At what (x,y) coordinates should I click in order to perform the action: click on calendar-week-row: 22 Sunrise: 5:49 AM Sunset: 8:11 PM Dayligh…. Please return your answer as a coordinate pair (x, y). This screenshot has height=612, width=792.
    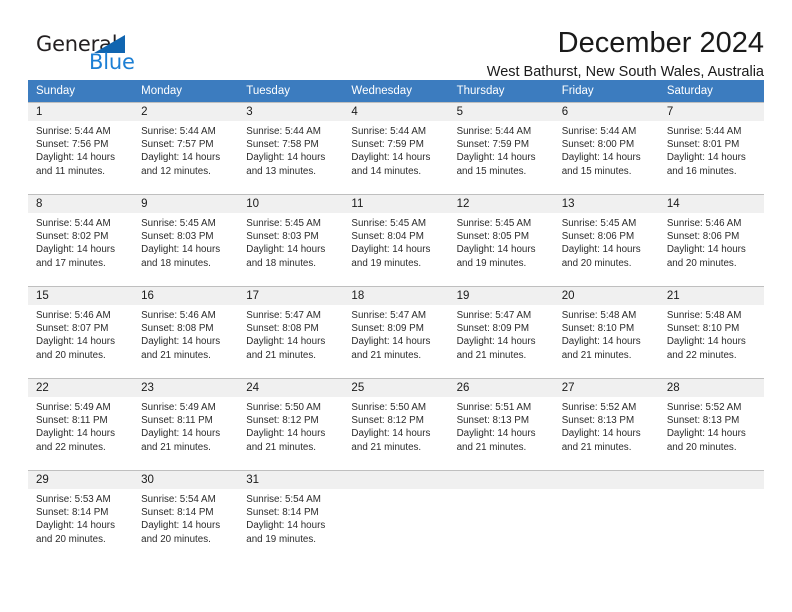
    Looking at the image, I should click on (396, 424).